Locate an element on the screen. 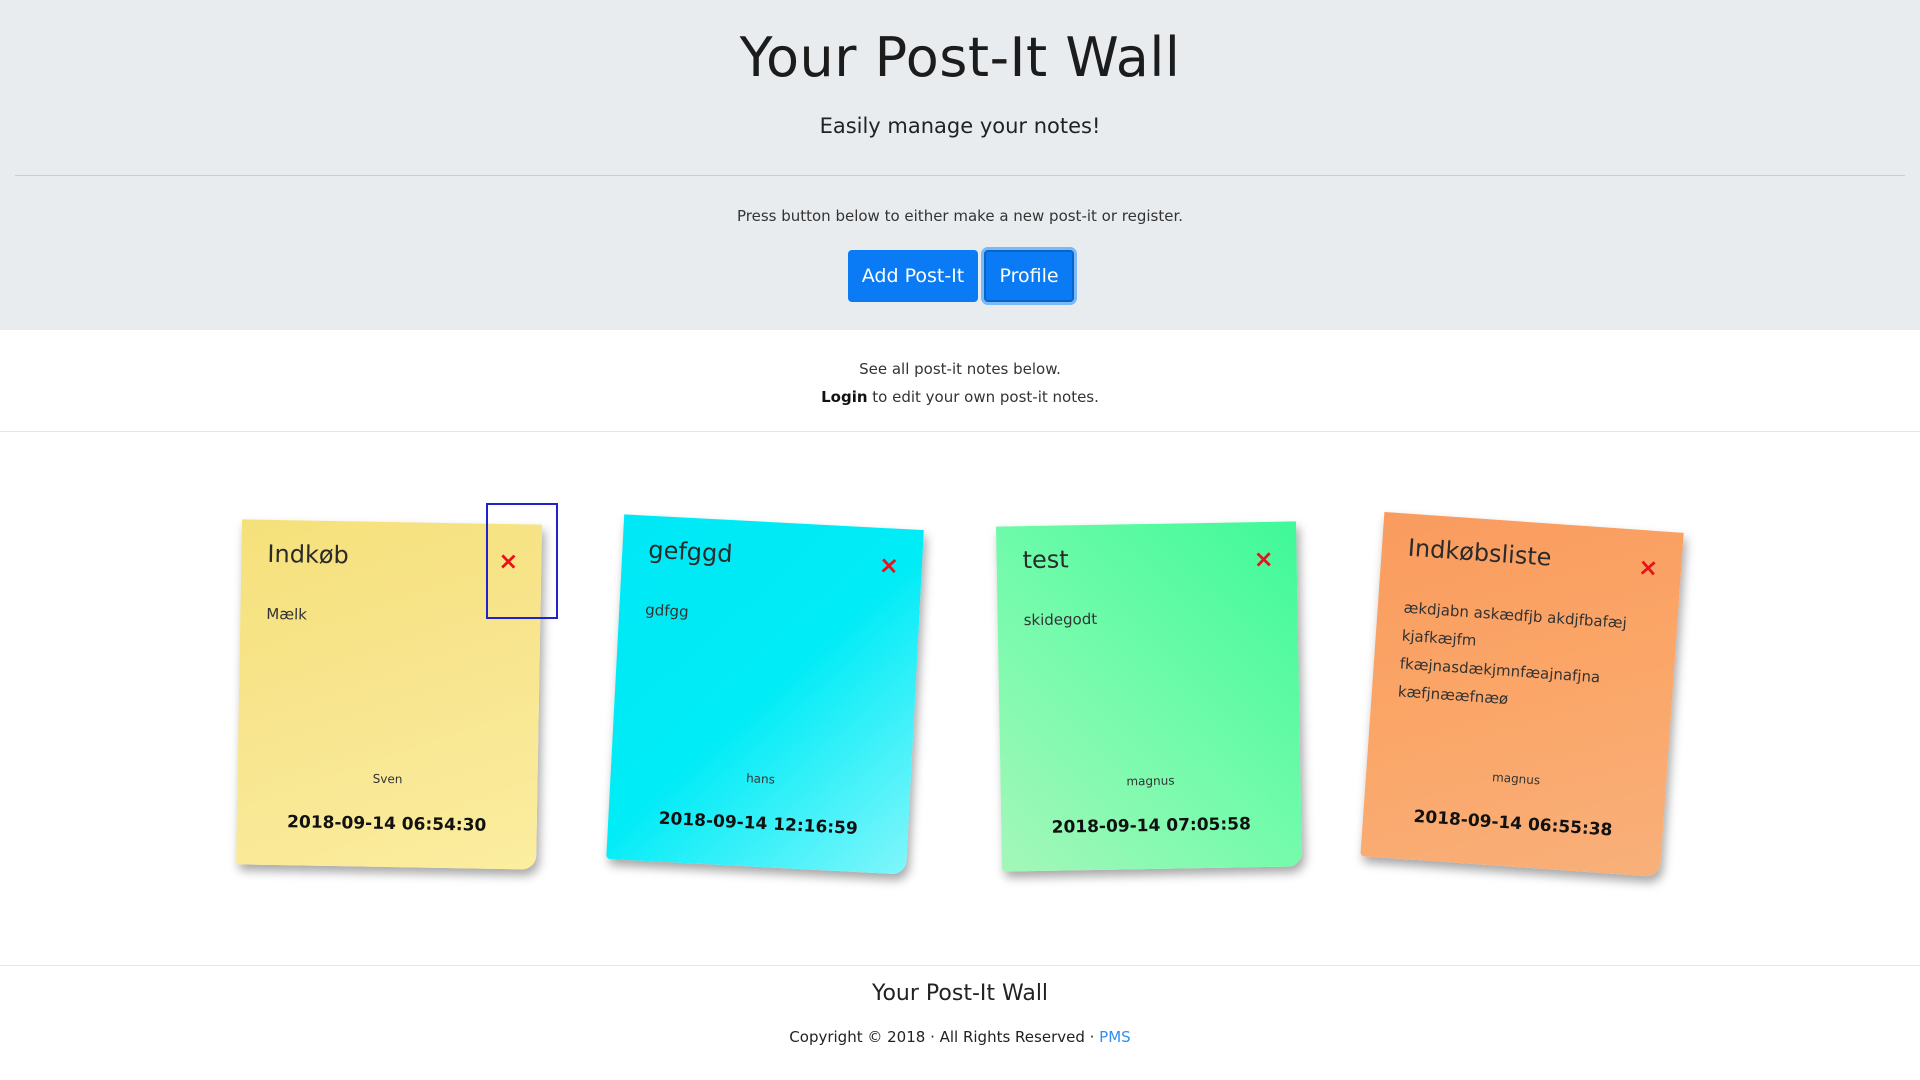 Image resolution: width=1920 pixels, height=1080 pixels. info-text-login: Login to edit your own post-it notes. is located at coordinates (960, 397).